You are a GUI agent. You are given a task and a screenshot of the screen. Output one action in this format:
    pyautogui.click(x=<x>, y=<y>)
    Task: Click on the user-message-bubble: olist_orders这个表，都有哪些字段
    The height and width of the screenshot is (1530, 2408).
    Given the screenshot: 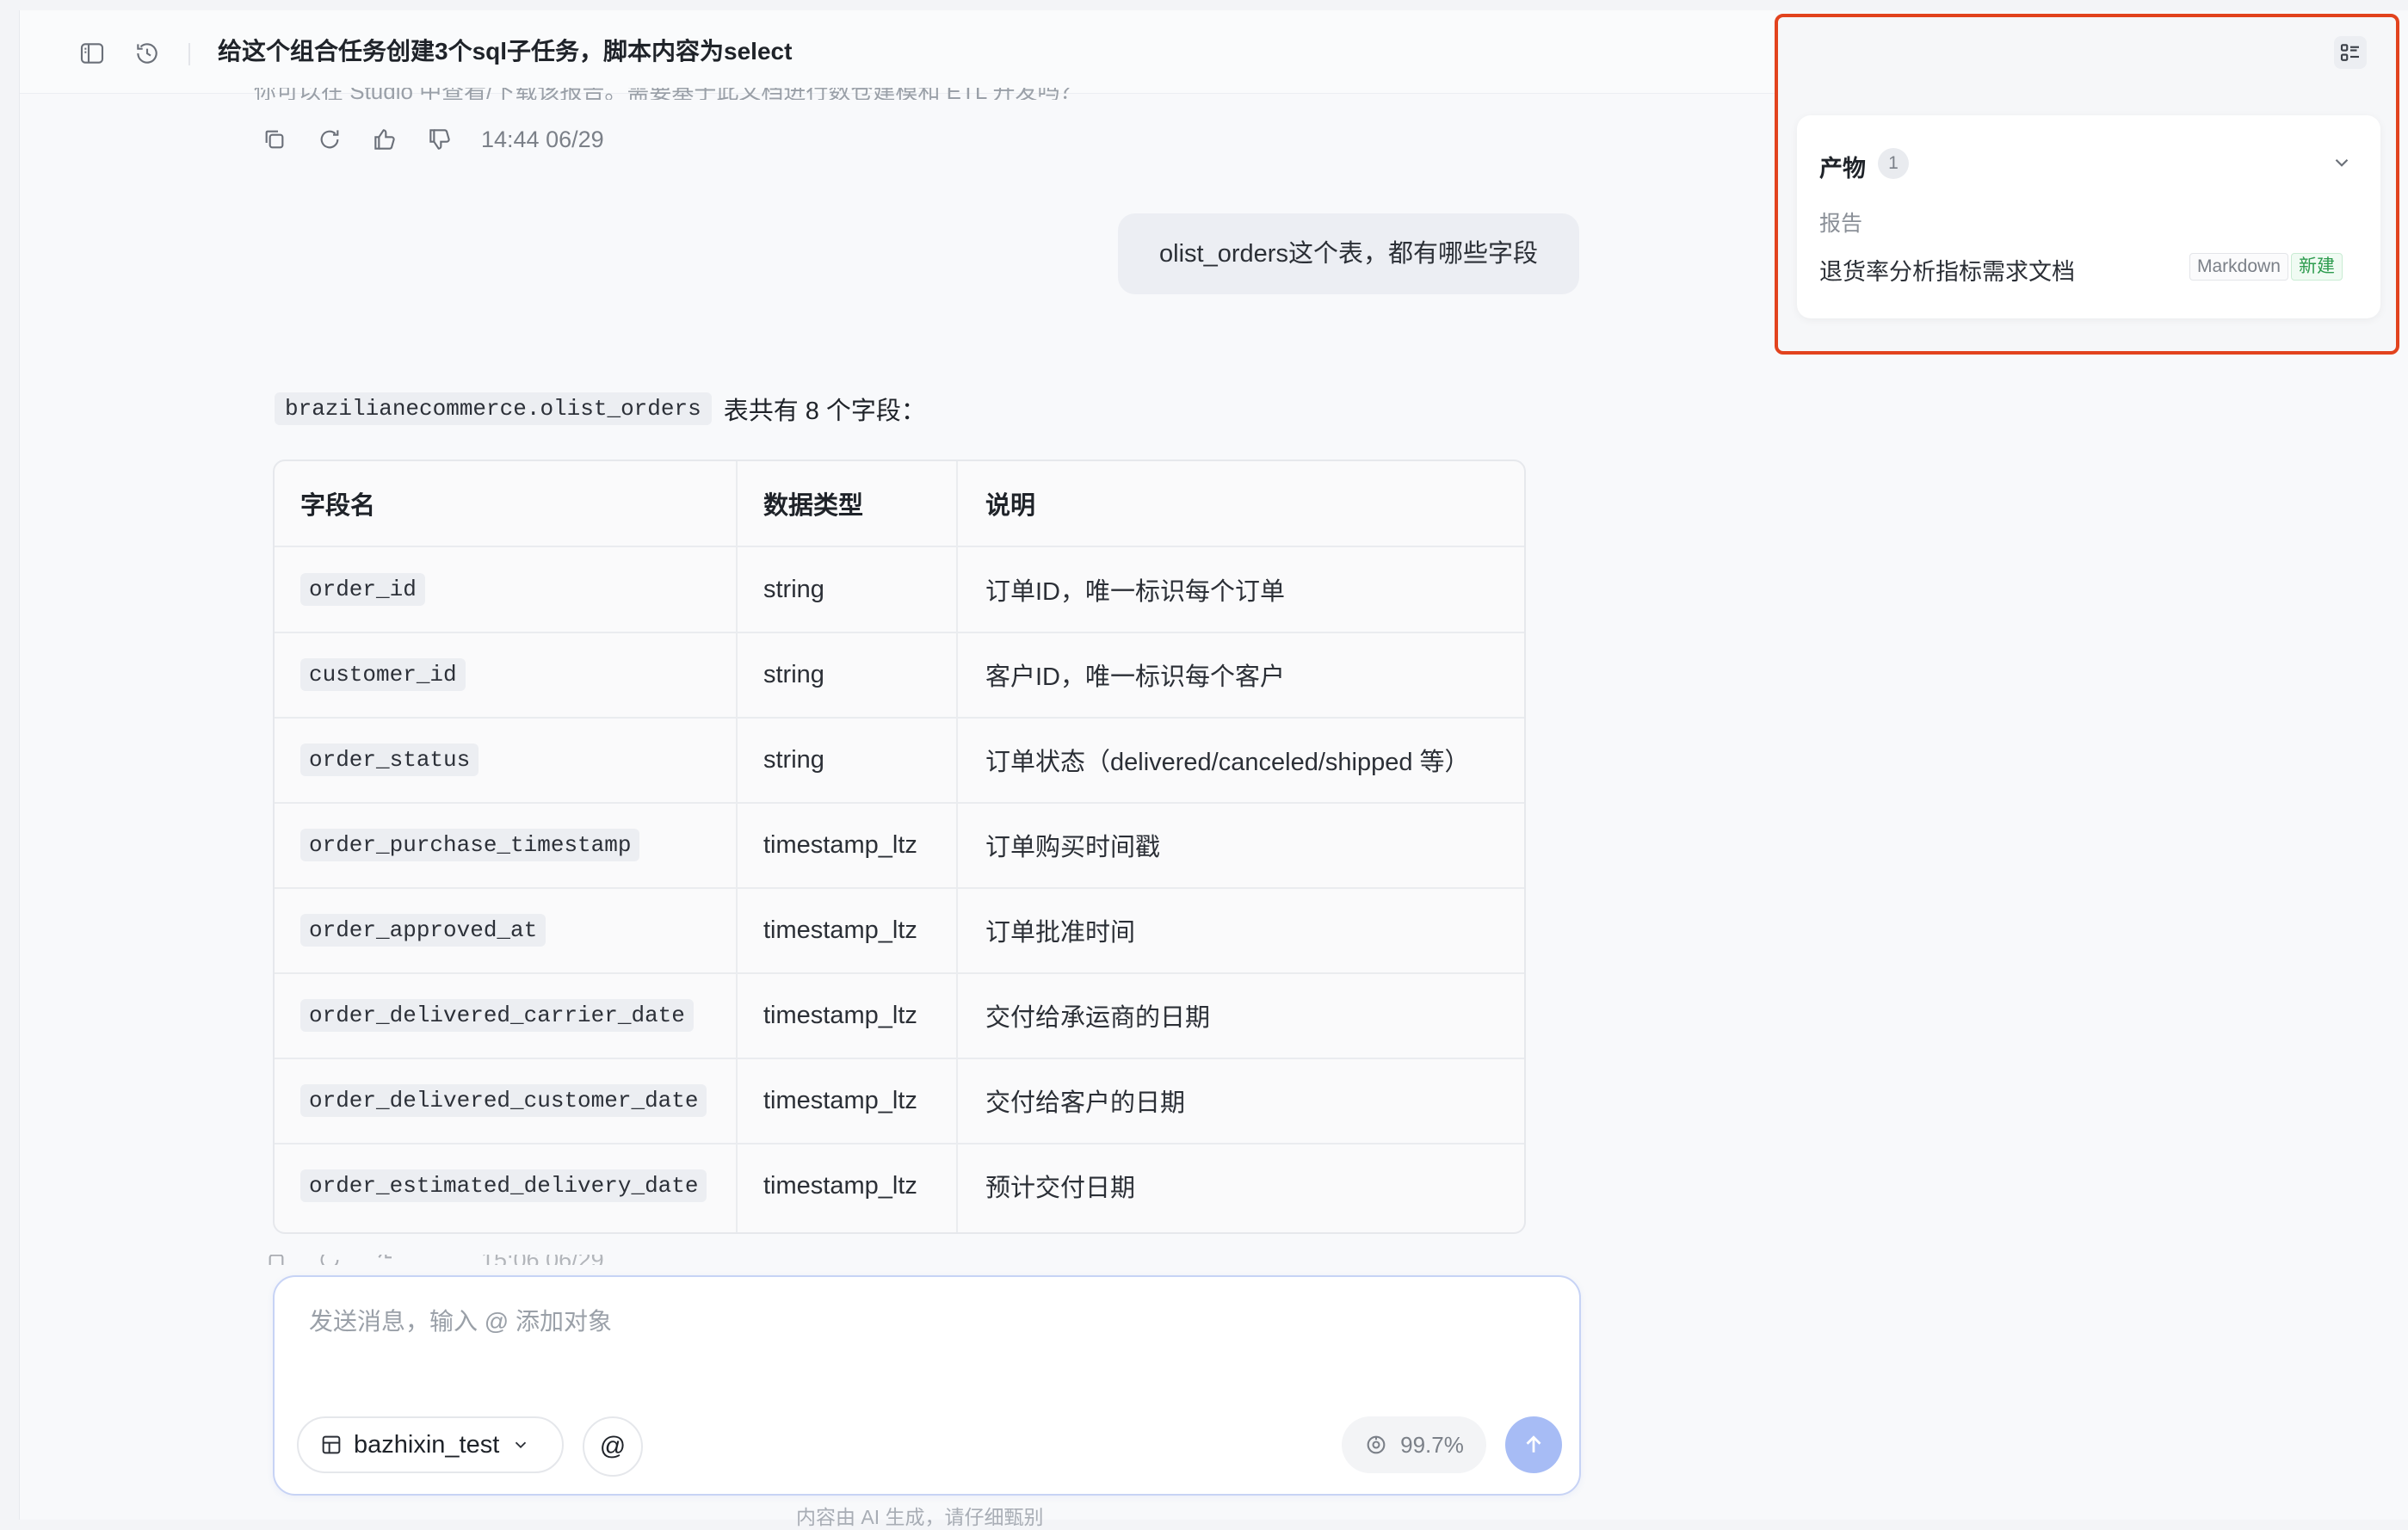 What is the action you would take?
    pyautogui.click(x=1349, y=254)
    